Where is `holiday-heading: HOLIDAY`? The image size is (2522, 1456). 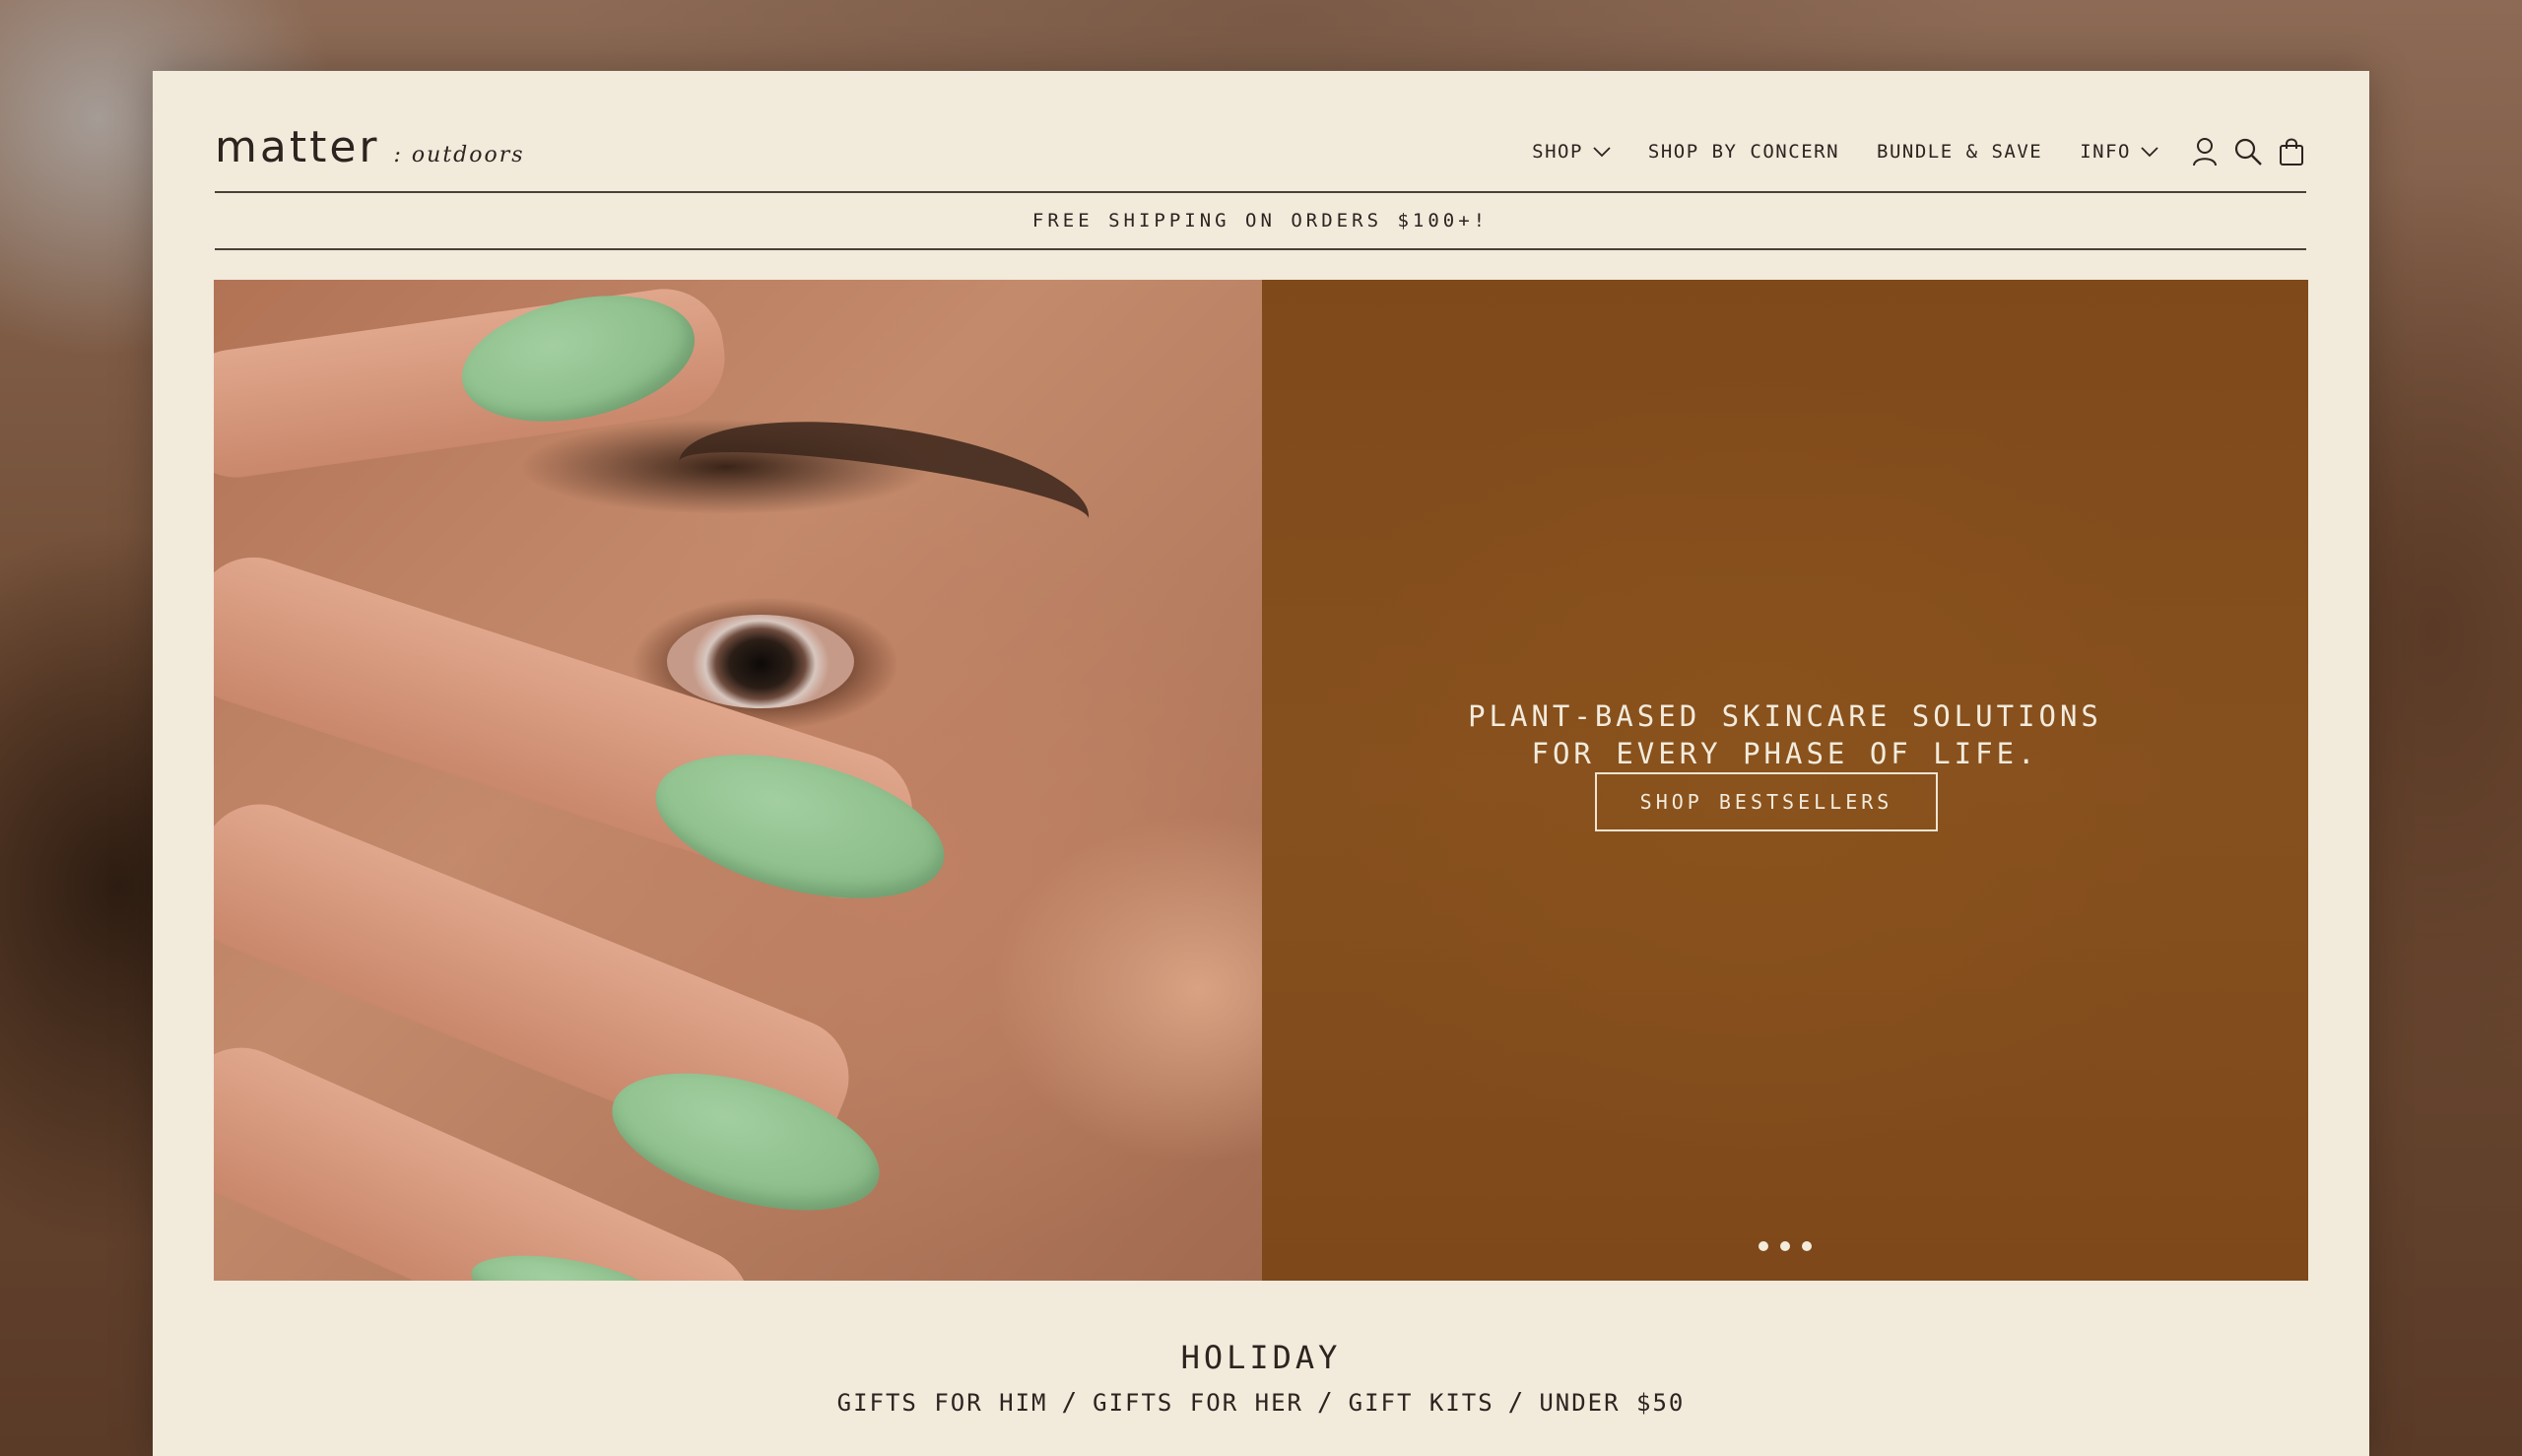 holiday-heading: HOLIDAY is located at coordinates (1261, 1357).